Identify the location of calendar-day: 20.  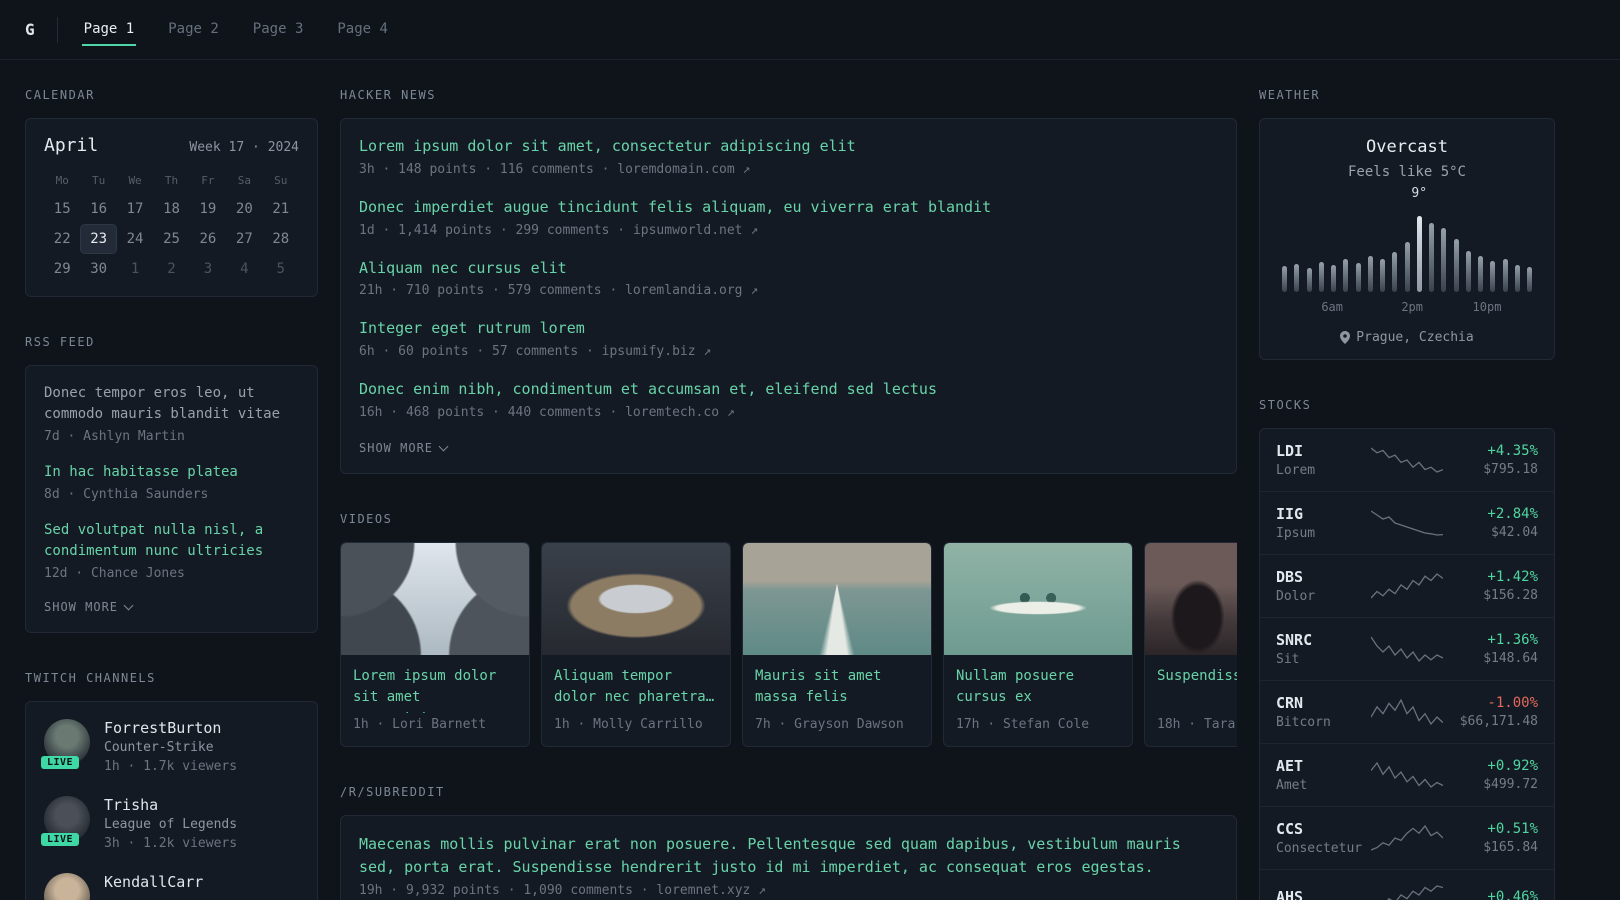
(244, 209).